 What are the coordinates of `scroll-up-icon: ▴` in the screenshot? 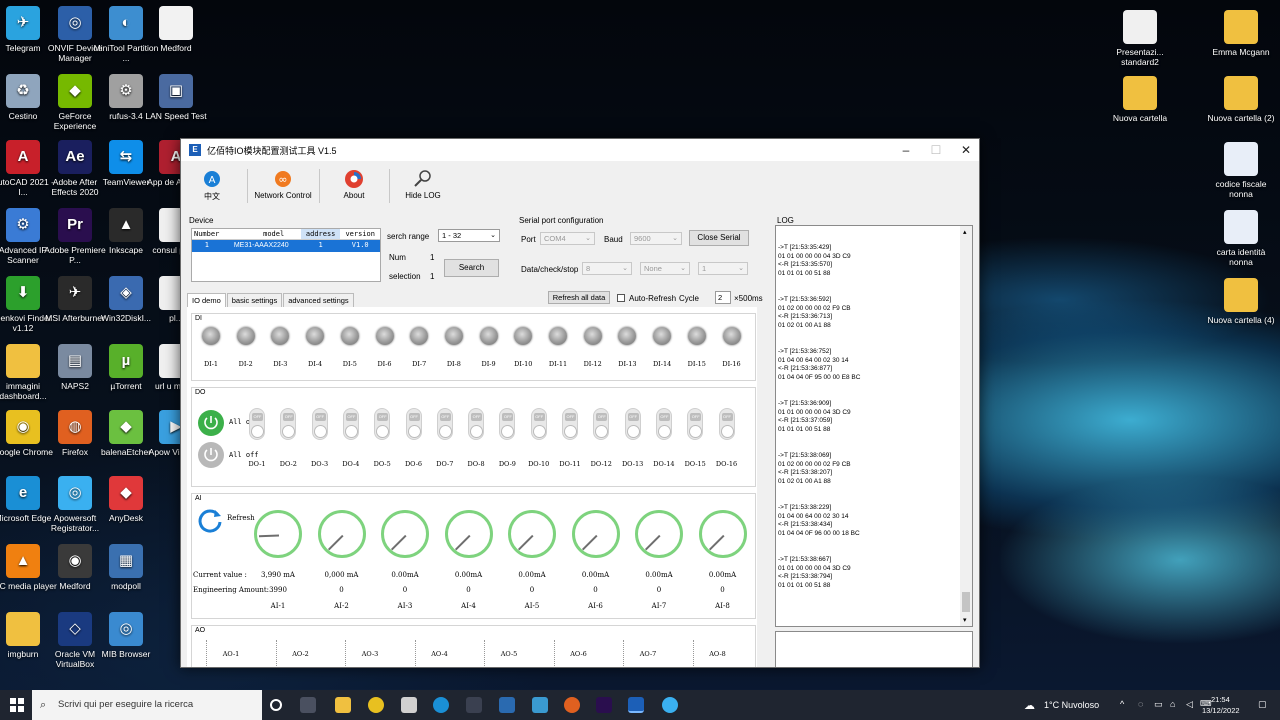 It's located at (965, 232).